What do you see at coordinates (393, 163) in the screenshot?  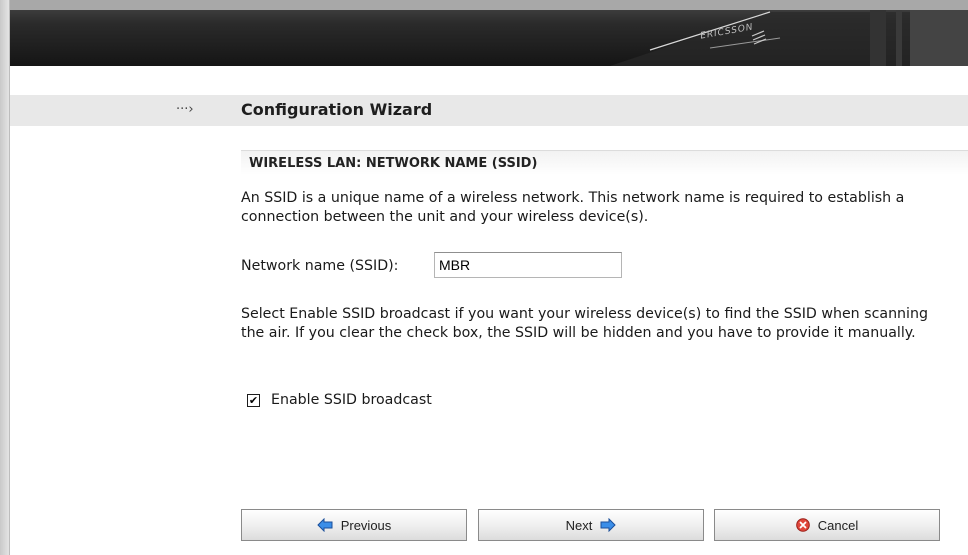 I see `section-heading-text: WIRELESS LAN: NETWORK NAME (SSID)` at bounding box center [393, 163].